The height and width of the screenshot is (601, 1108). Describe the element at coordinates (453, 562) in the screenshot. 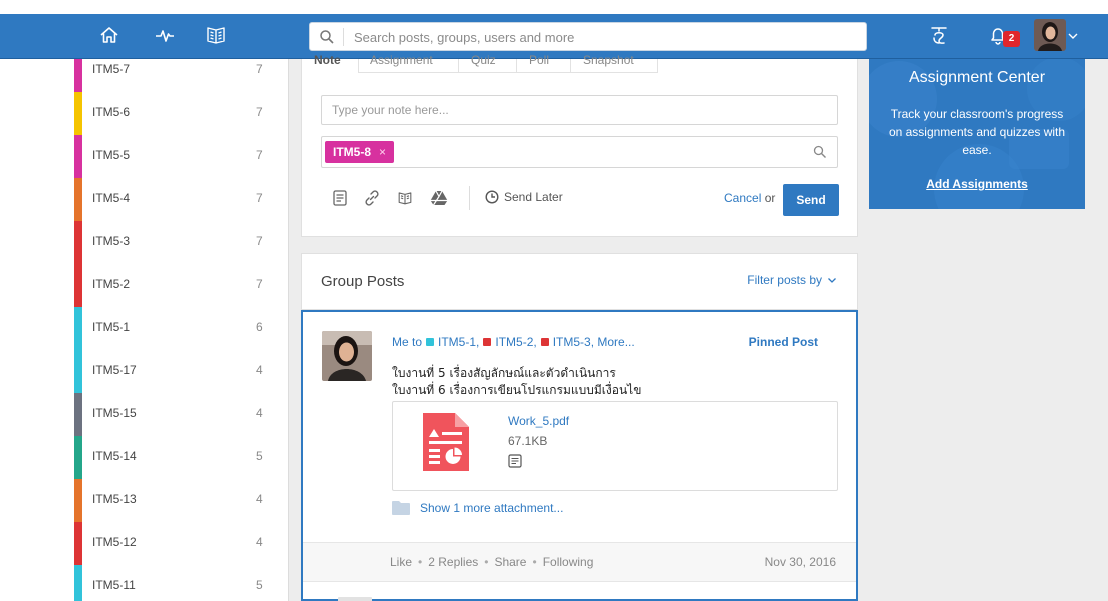

I see `replies-link: 2 Replies` at that location.